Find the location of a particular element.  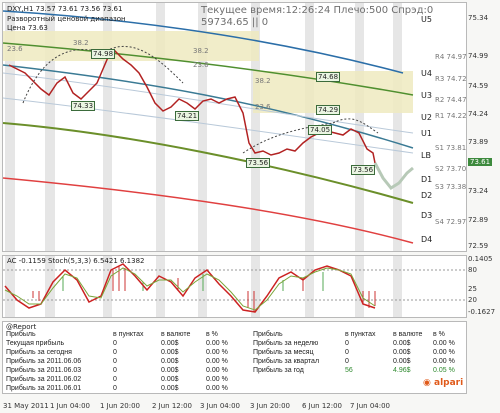

report-row-label: Прибыль за 2011.06.03 is located at coordinates (44, 370).